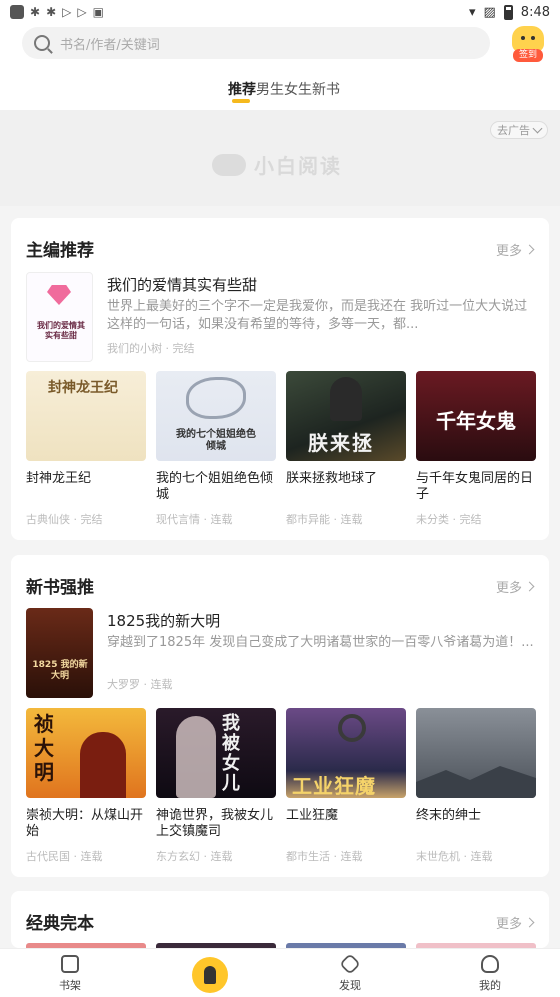  I want to click on book-cover: 千年女鬼, so click(476, 416).